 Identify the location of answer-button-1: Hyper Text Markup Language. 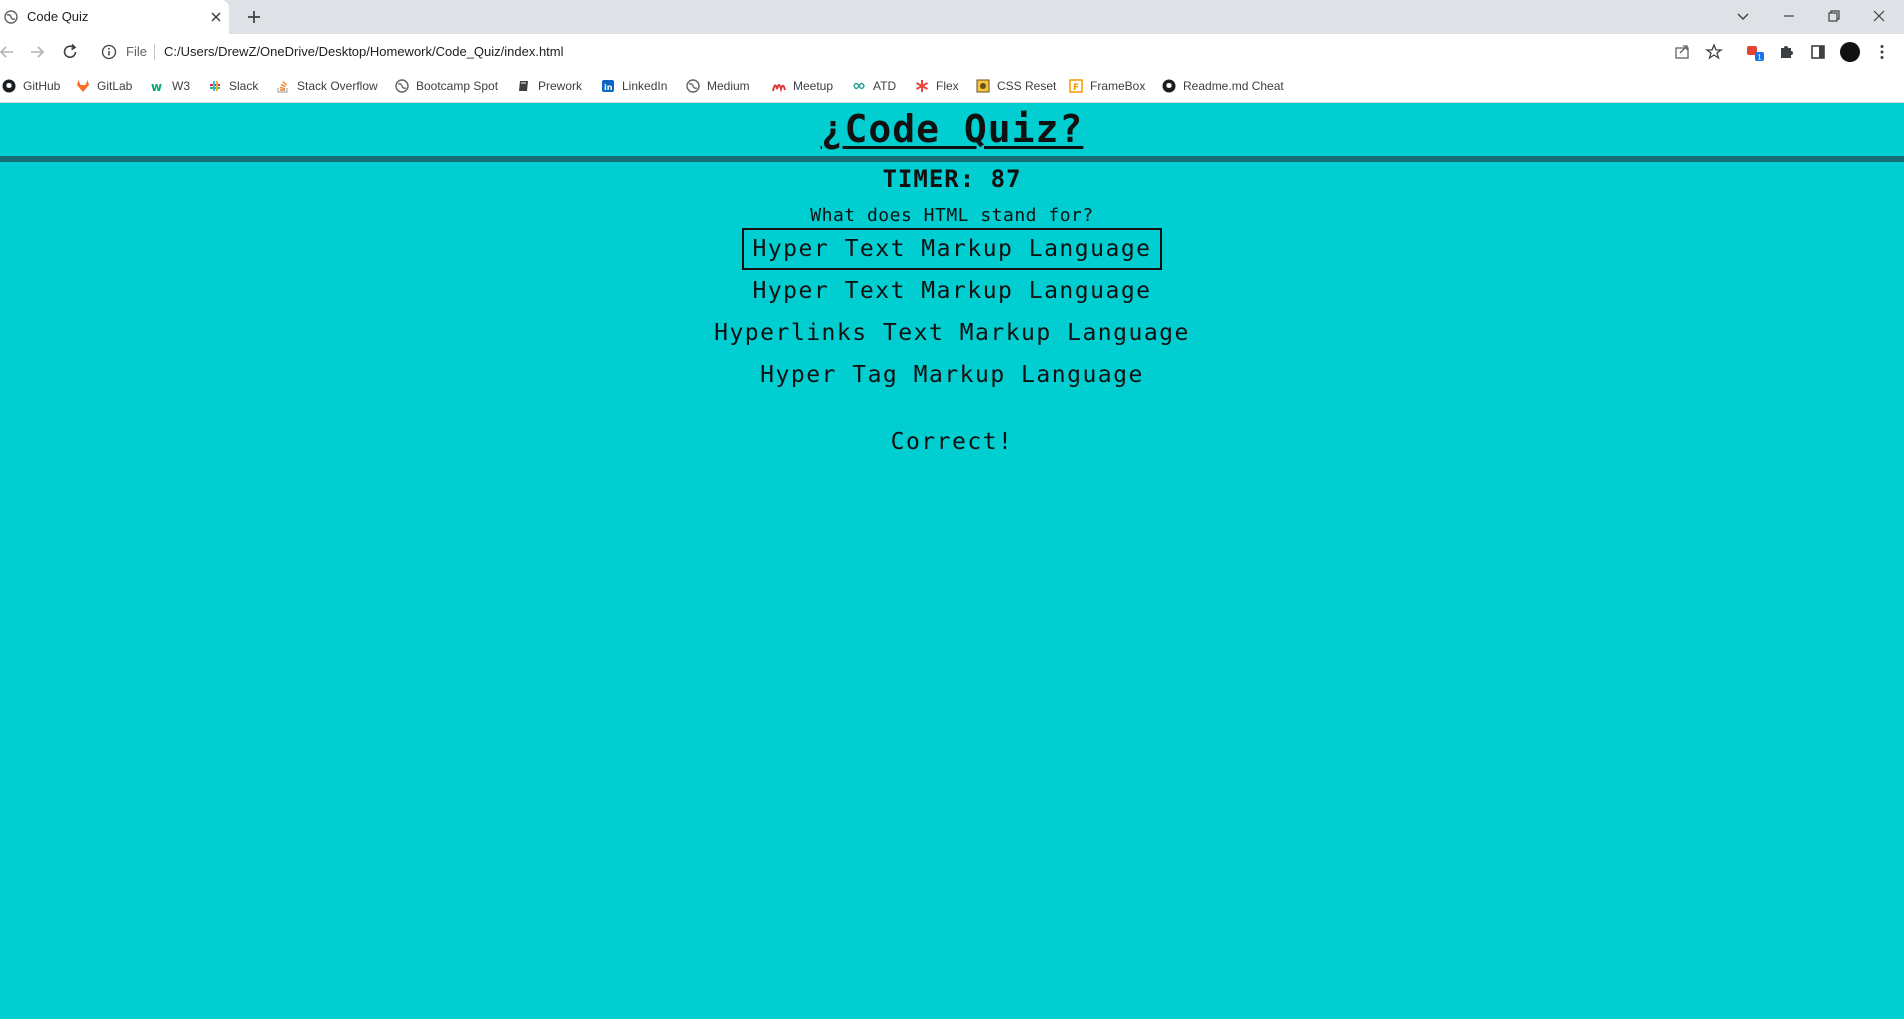
(952, 249).